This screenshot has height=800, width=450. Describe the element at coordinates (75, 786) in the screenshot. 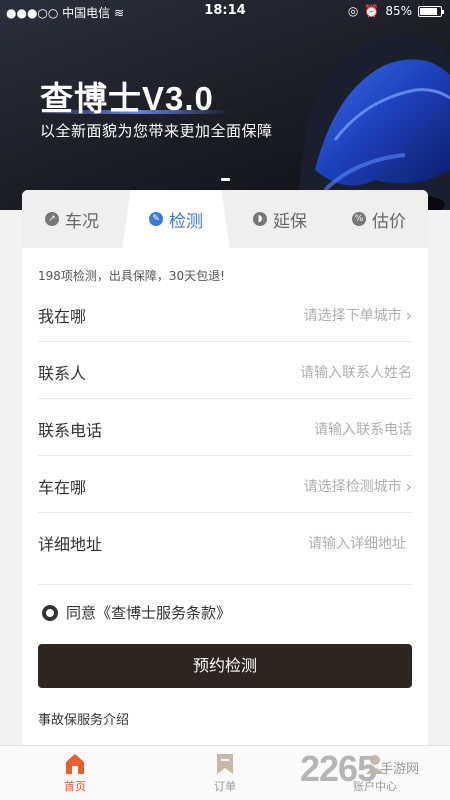

I see `nav-label: 首页` at that location.